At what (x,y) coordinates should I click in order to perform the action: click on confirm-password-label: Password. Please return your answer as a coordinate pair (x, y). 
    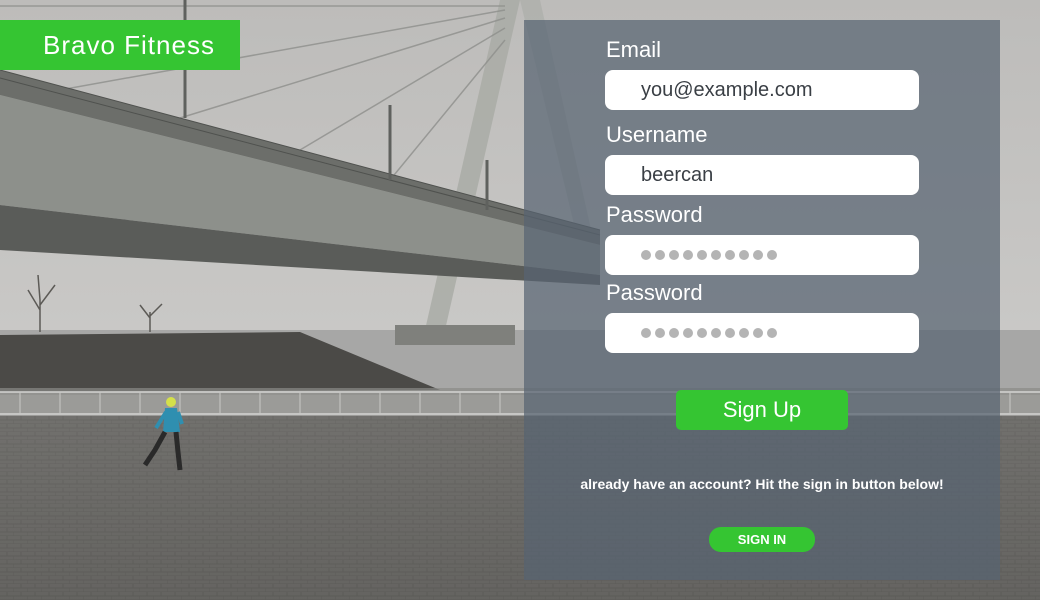
    Looking at the image, I should click on (654, 292).